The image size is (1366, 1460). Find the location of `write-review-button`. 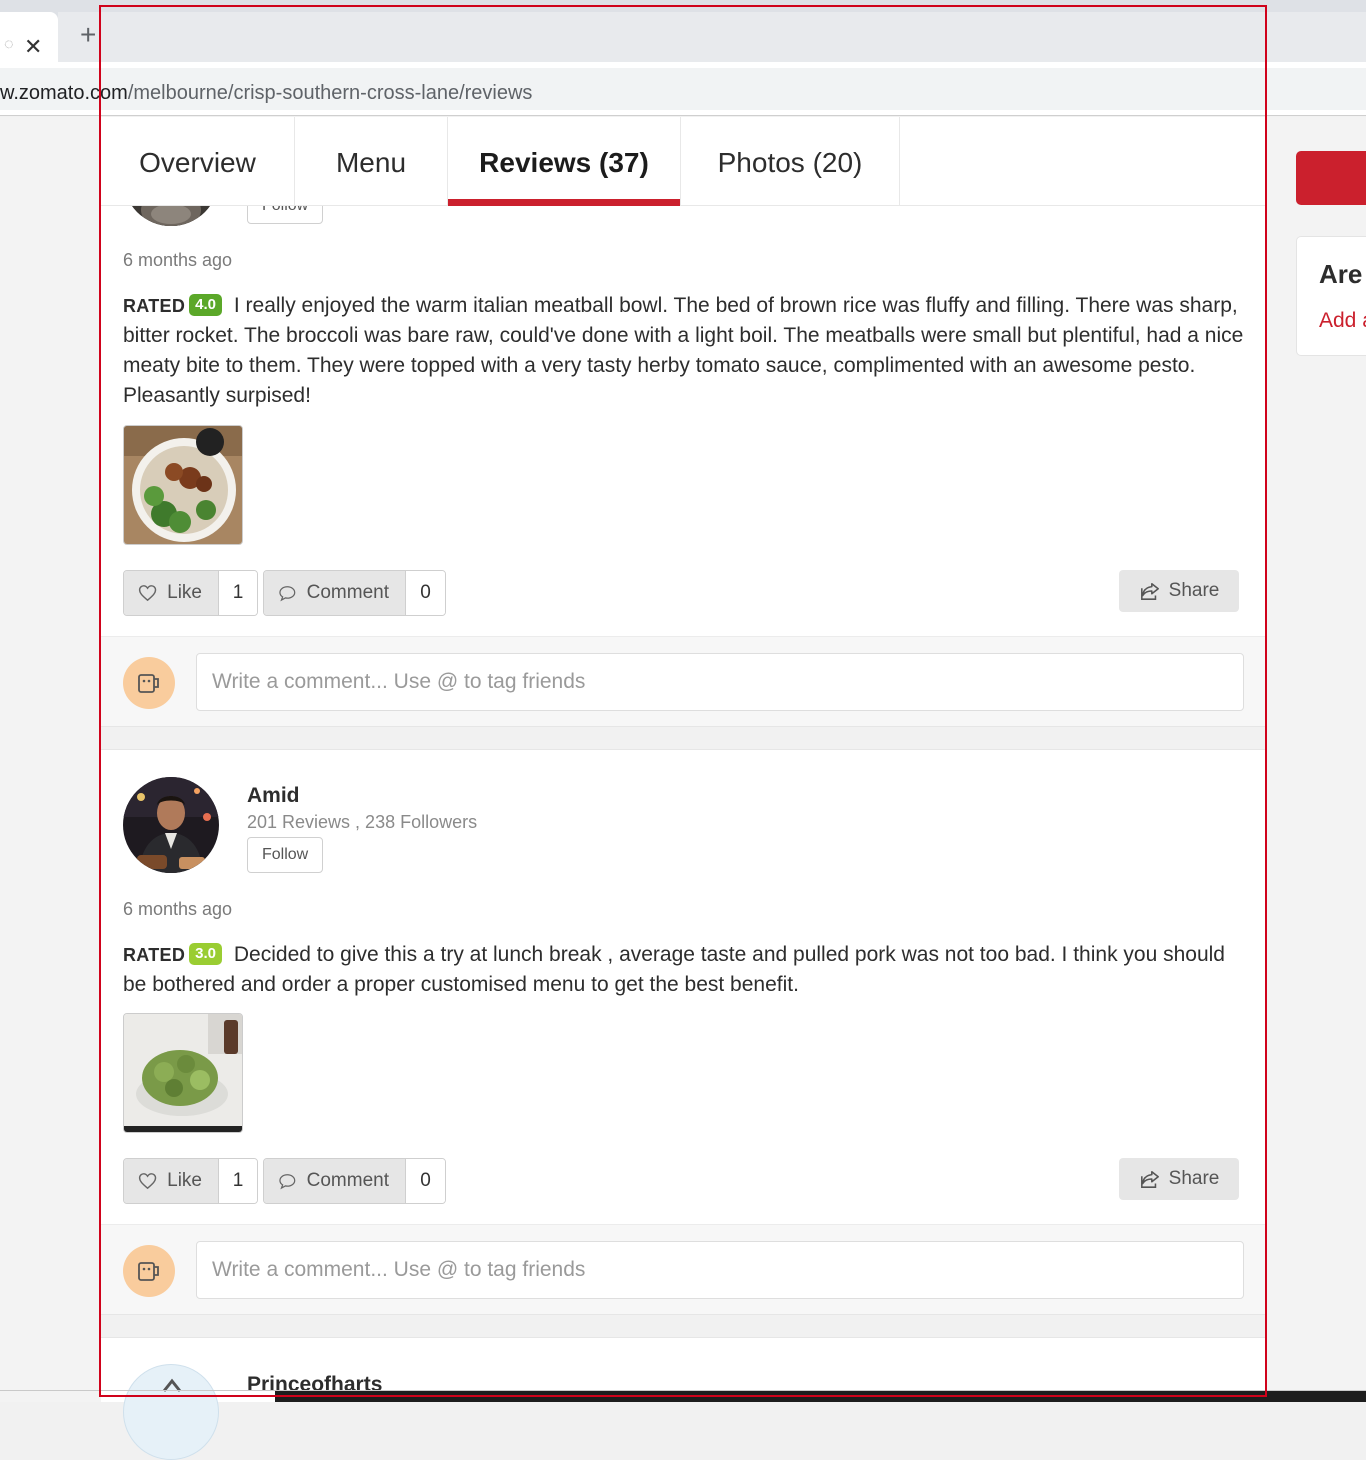

write-review-button is located at coordinates (1331, 178).